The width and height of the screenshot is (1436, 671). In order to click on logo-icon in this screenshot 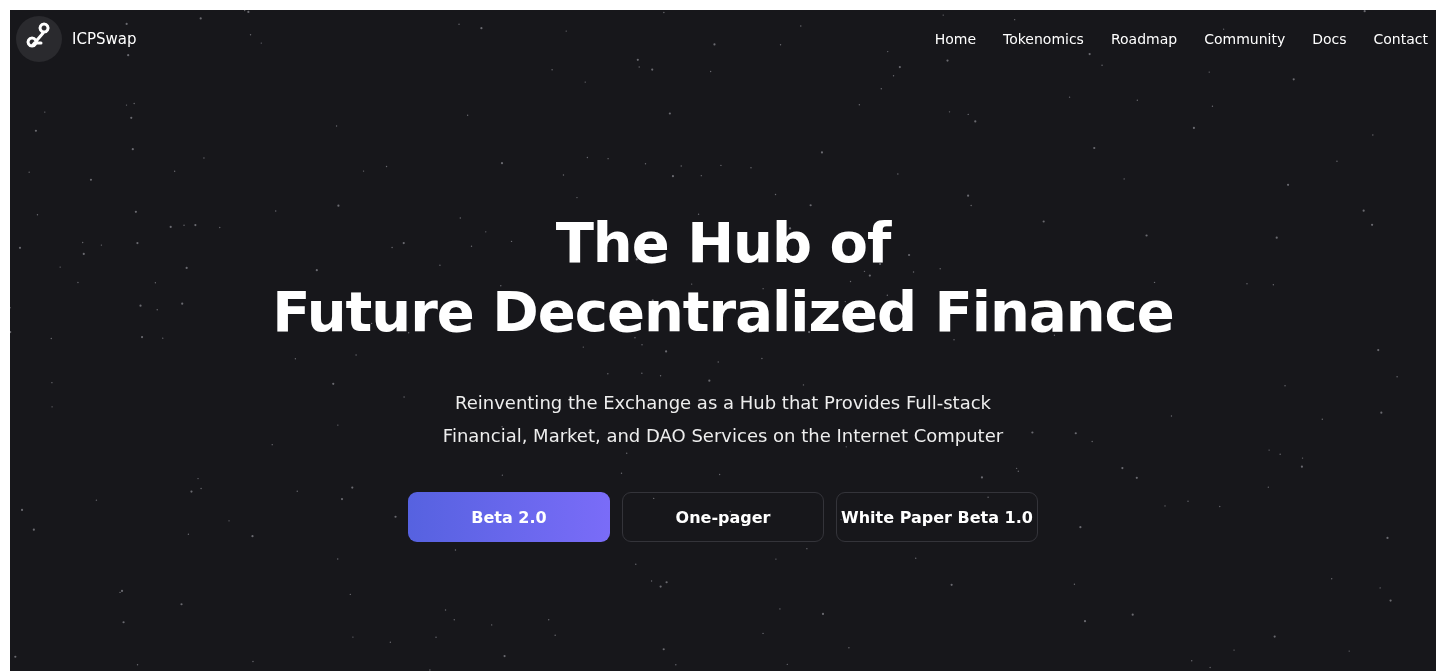, I will do `click(39, 39)`.